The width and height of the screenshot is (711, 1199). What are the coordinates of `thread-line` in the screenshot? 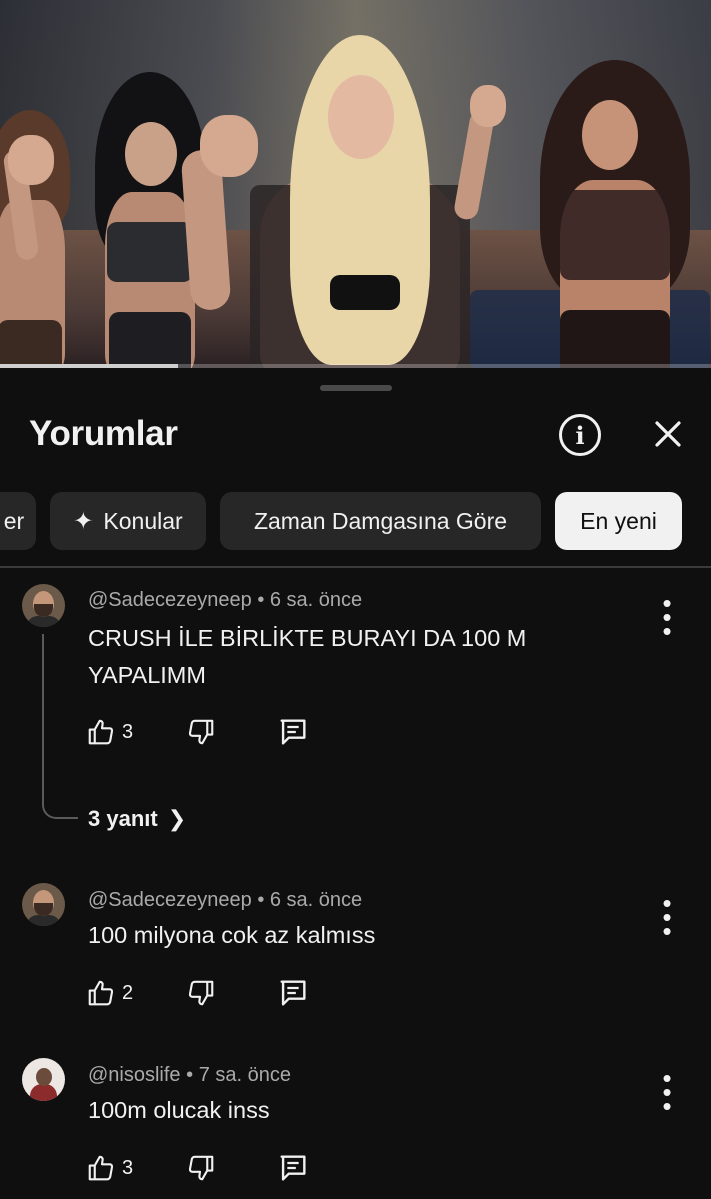 It's located at (60, 726).